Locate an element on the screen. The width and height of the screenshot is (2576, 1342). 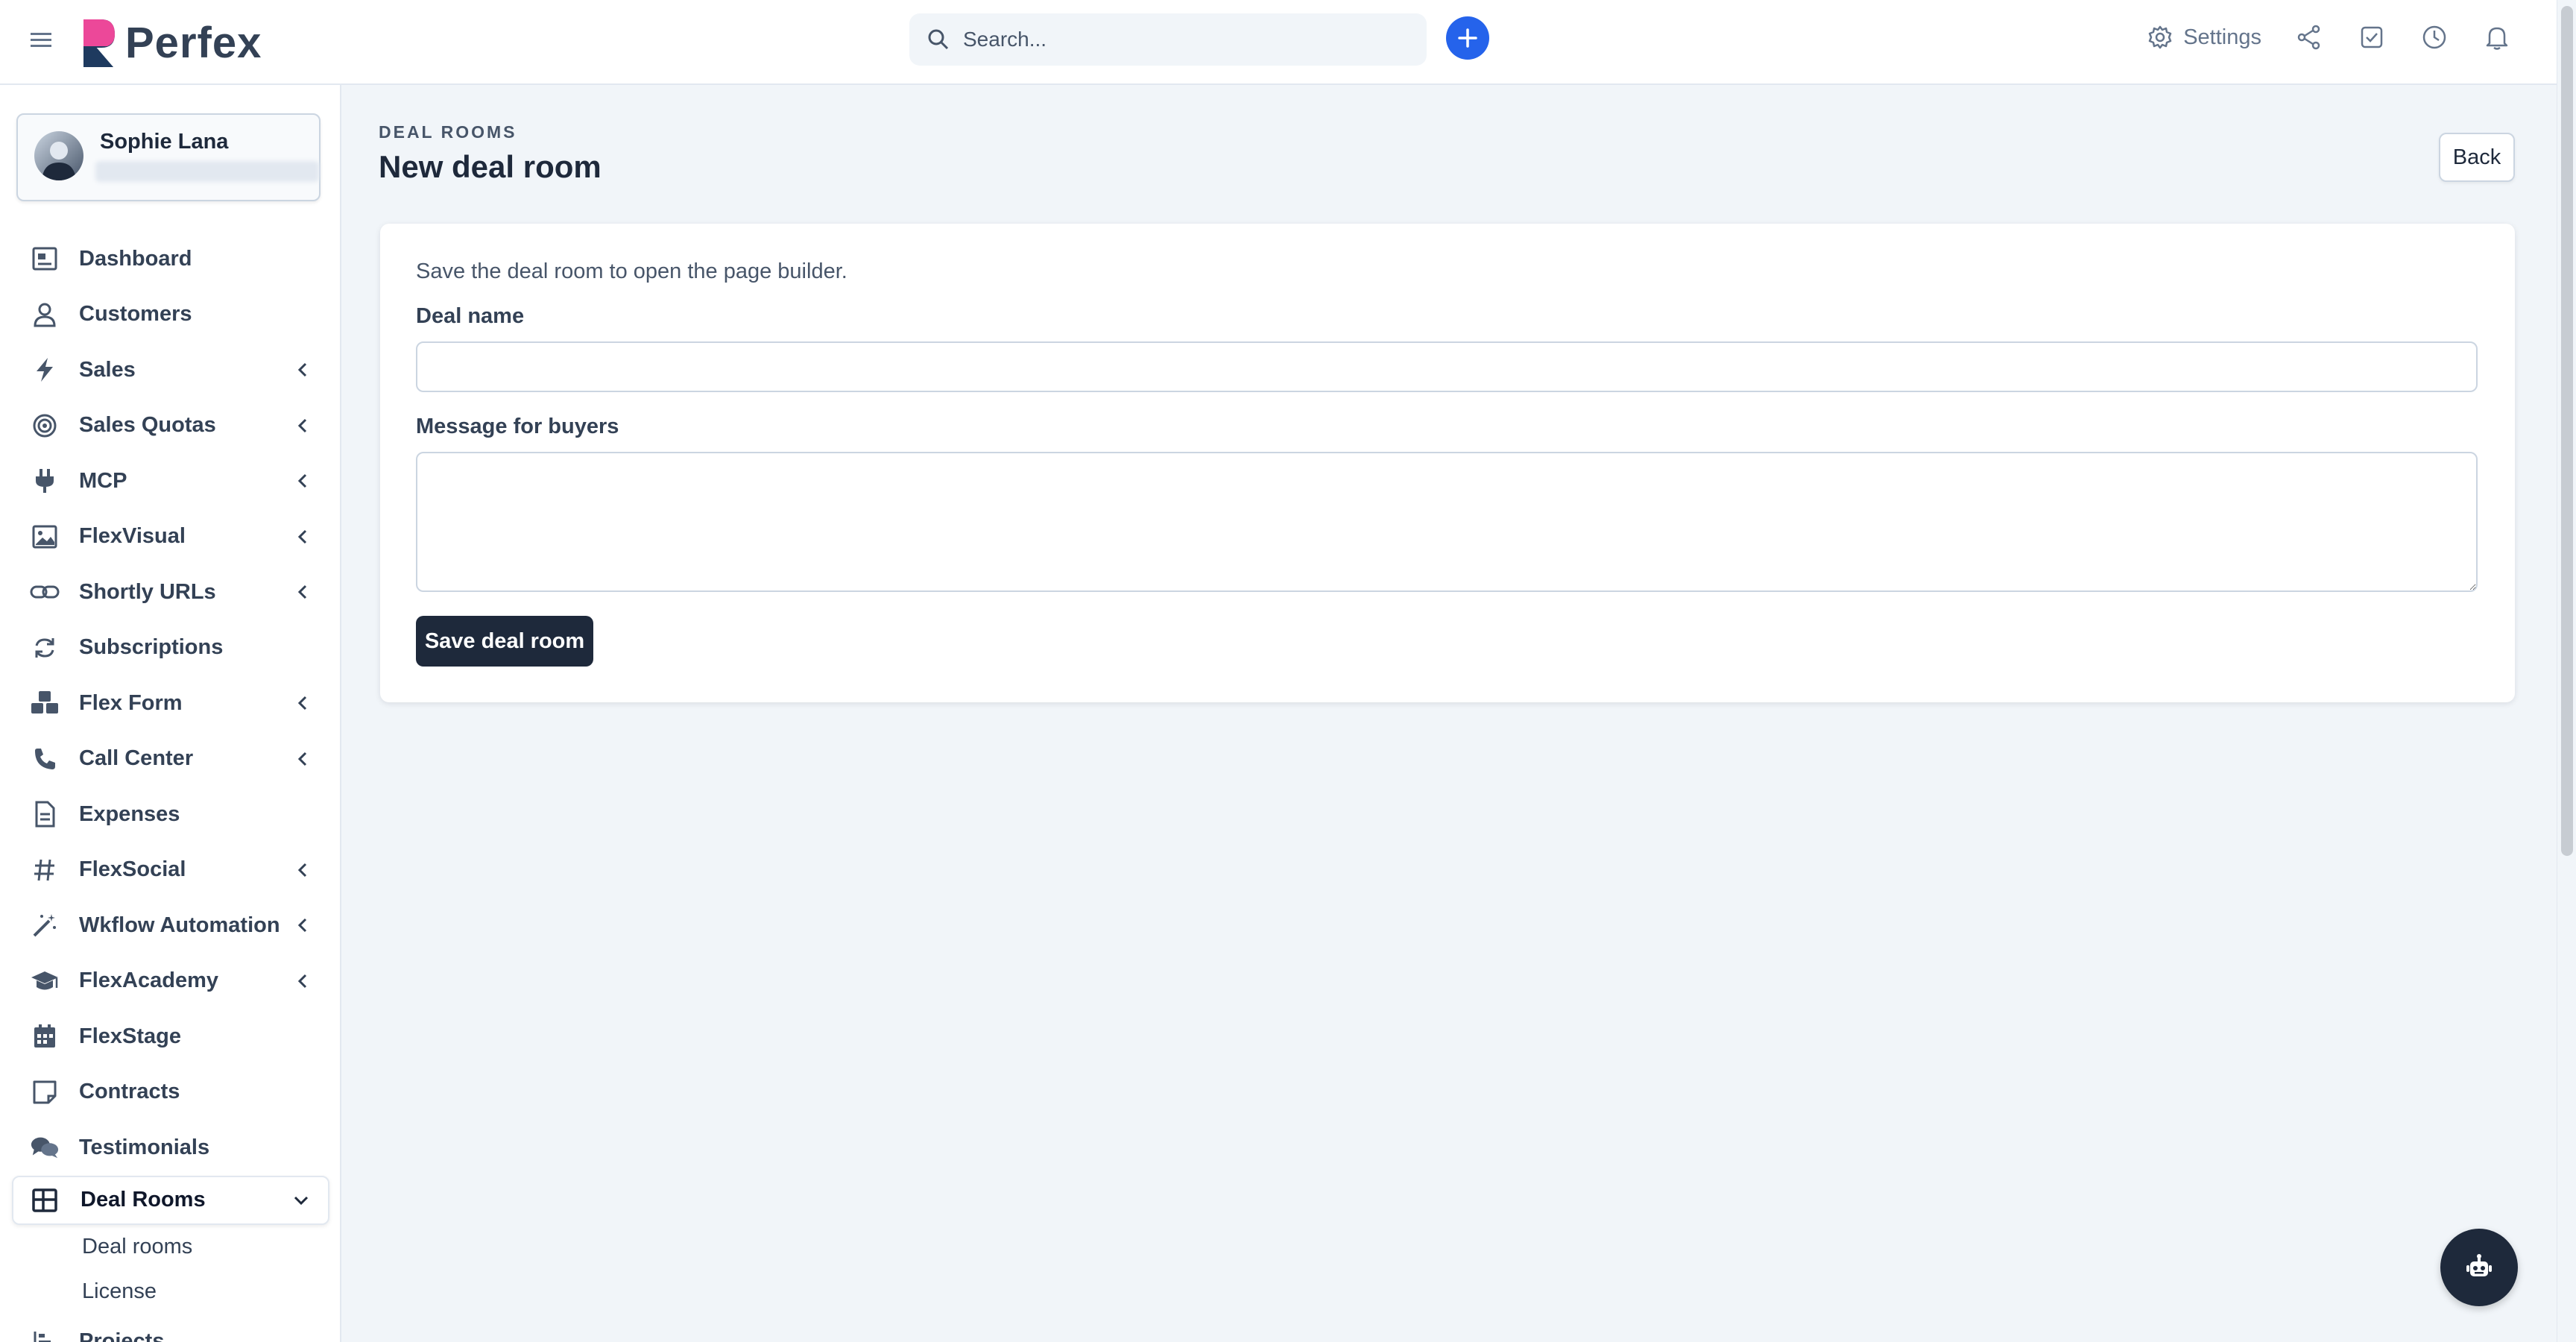
sidebar-item-flexstage: FlexStage is located at coordinates (170, 1037).